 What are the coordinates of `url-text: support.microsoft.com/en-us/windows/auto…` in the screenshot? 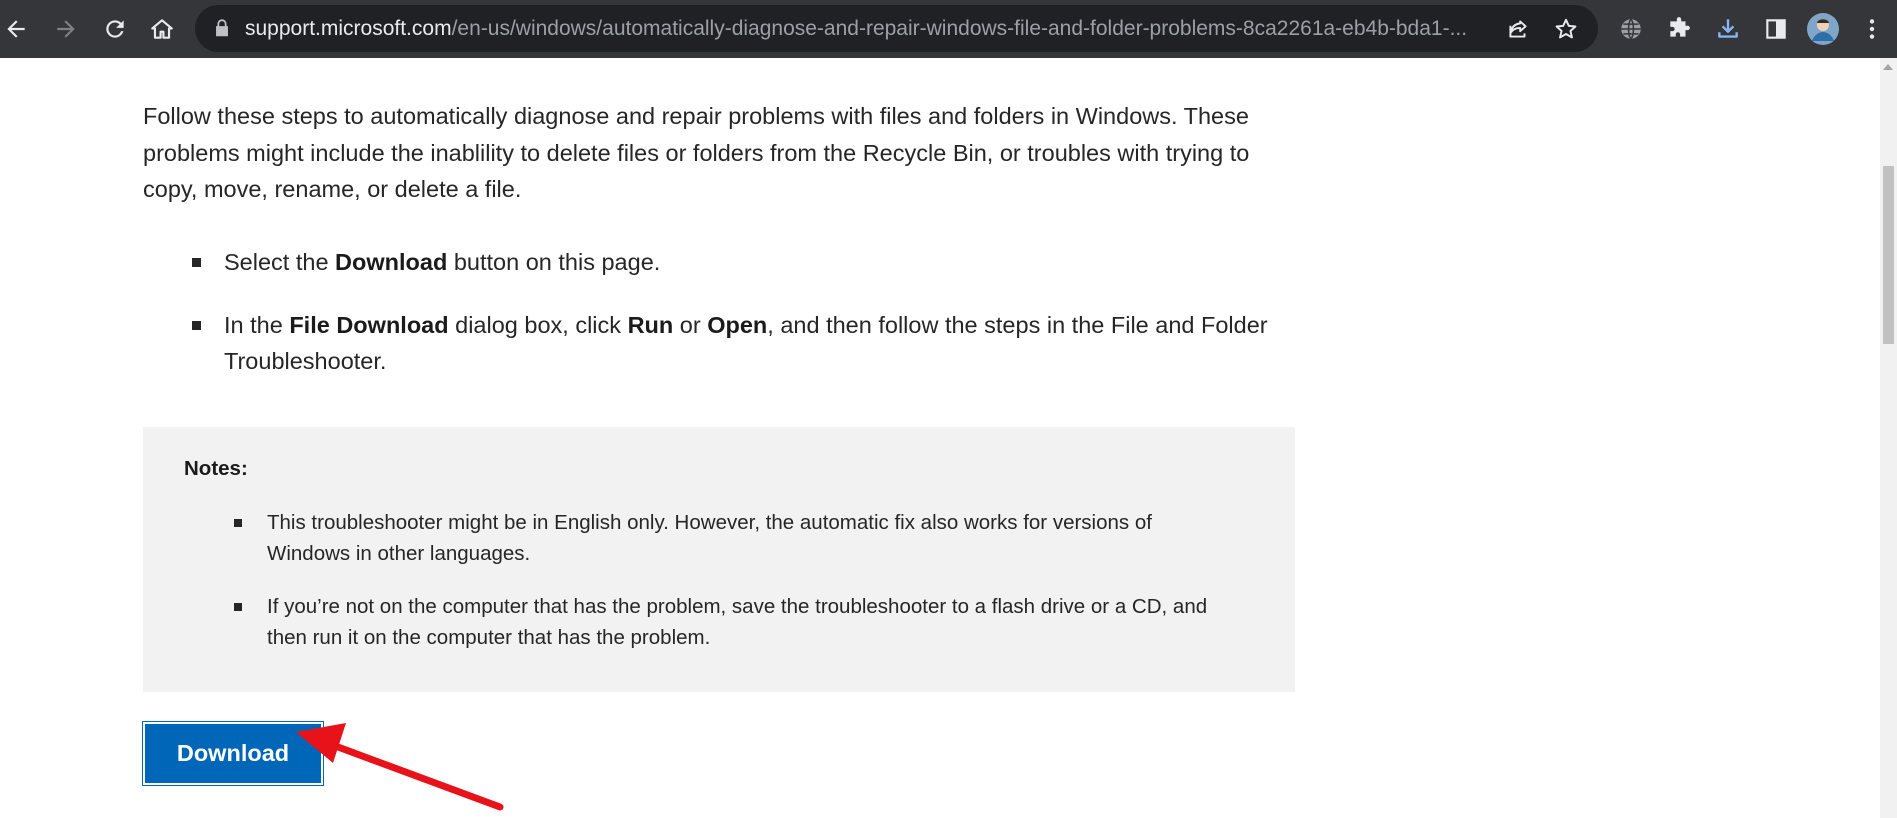 It's located at (865, 28).